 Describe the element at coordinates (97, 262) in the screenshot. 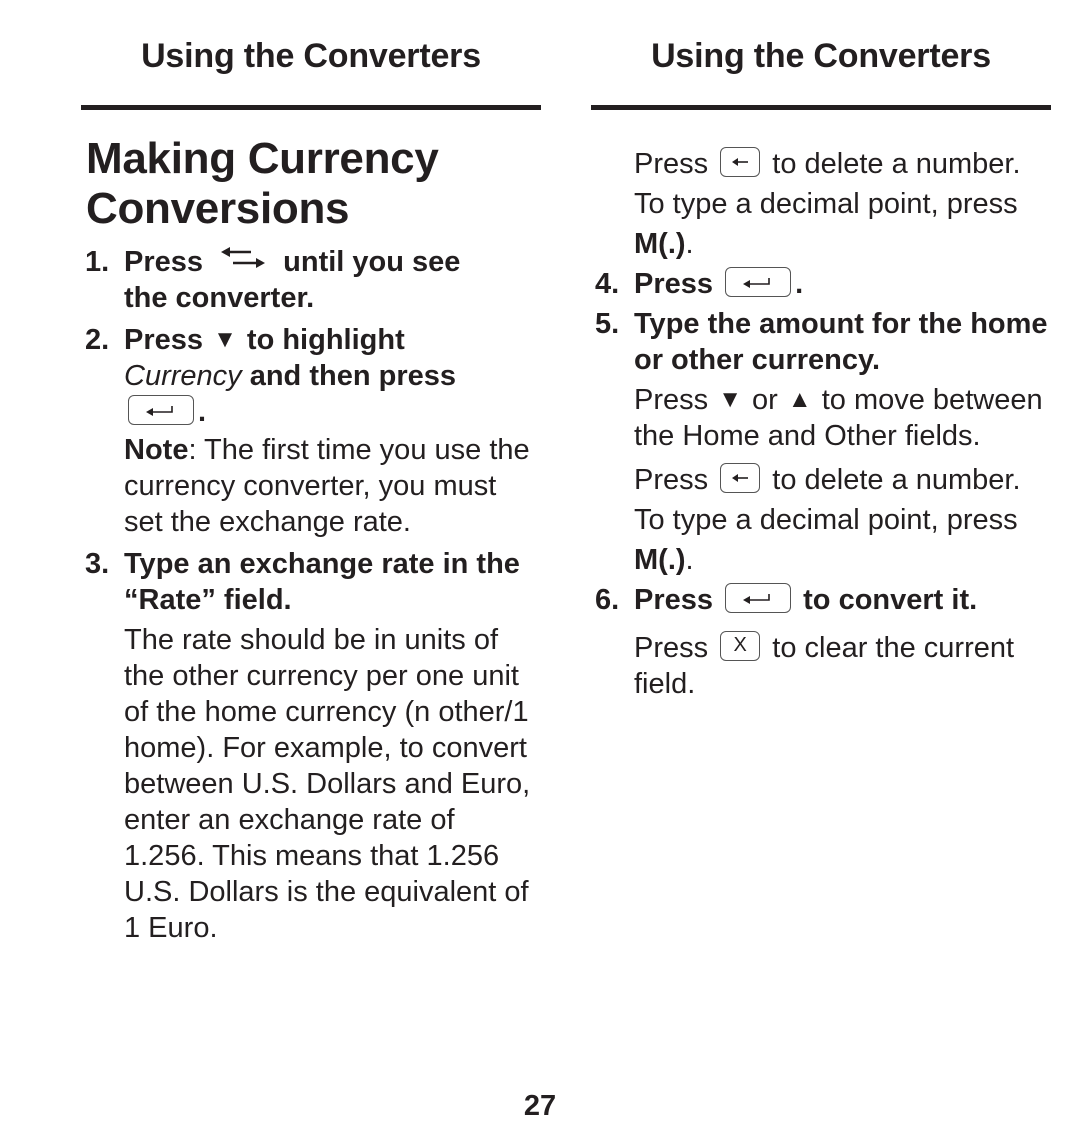

I see `step-number: 1.` at that location.